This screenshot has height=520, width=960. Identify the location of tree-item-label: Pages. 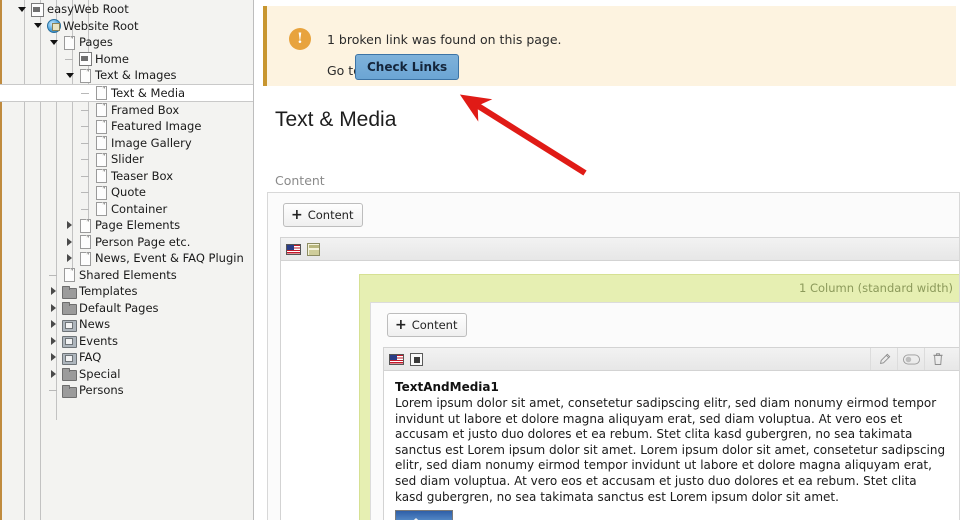
(96, 42).